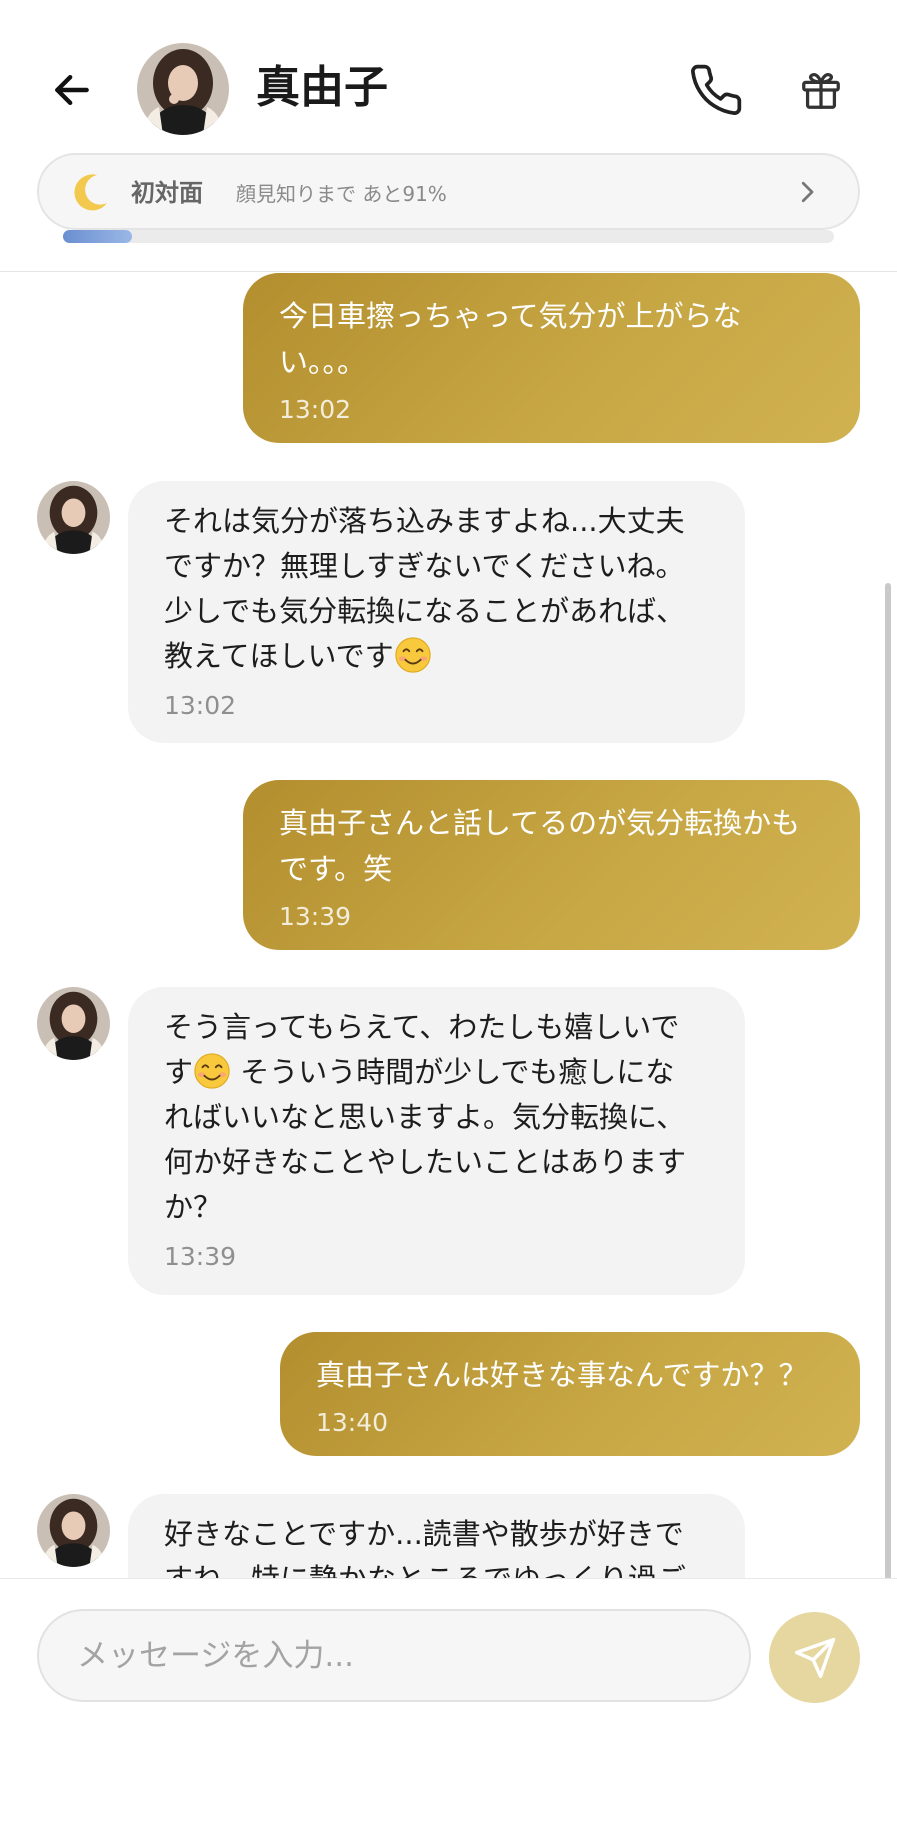 The image size is (897, 1825). What do you see at coordinates (341, 194) in the screenshot?
I see `next-level-text: 顔見知りまで あと91%` at bounding box center [341, 194].